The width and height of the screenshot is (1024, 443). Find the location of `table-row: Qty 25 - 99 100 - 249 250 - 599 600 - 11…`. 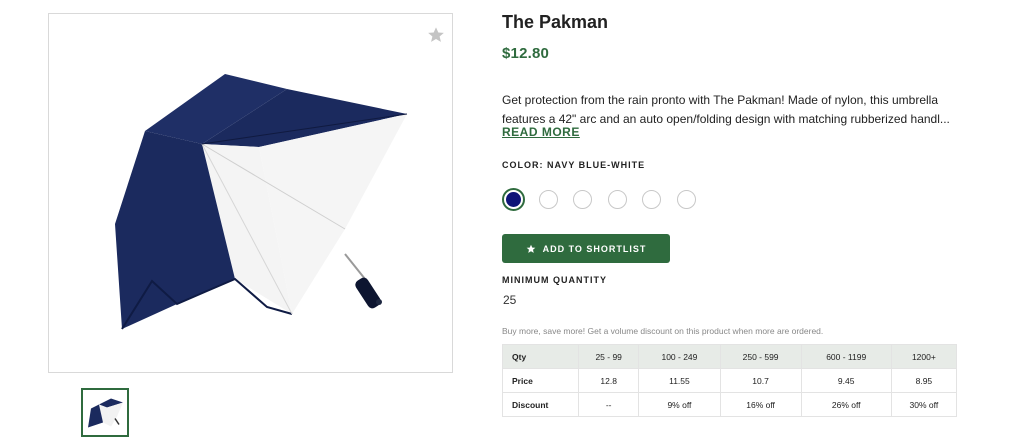

table-row: Qty 25 - 99 100 - 249 250 - 599 600 - 11… is located at coordinates (730, 356).